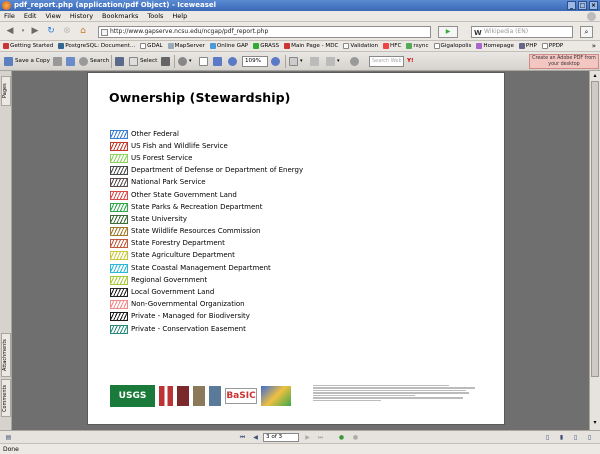 This screenshot has height=454, width=600. What do you see at coordinates (23, 31) in the screenshot?
I see `back-dropdown-icon: ▾` at bounding box center [23, 31].